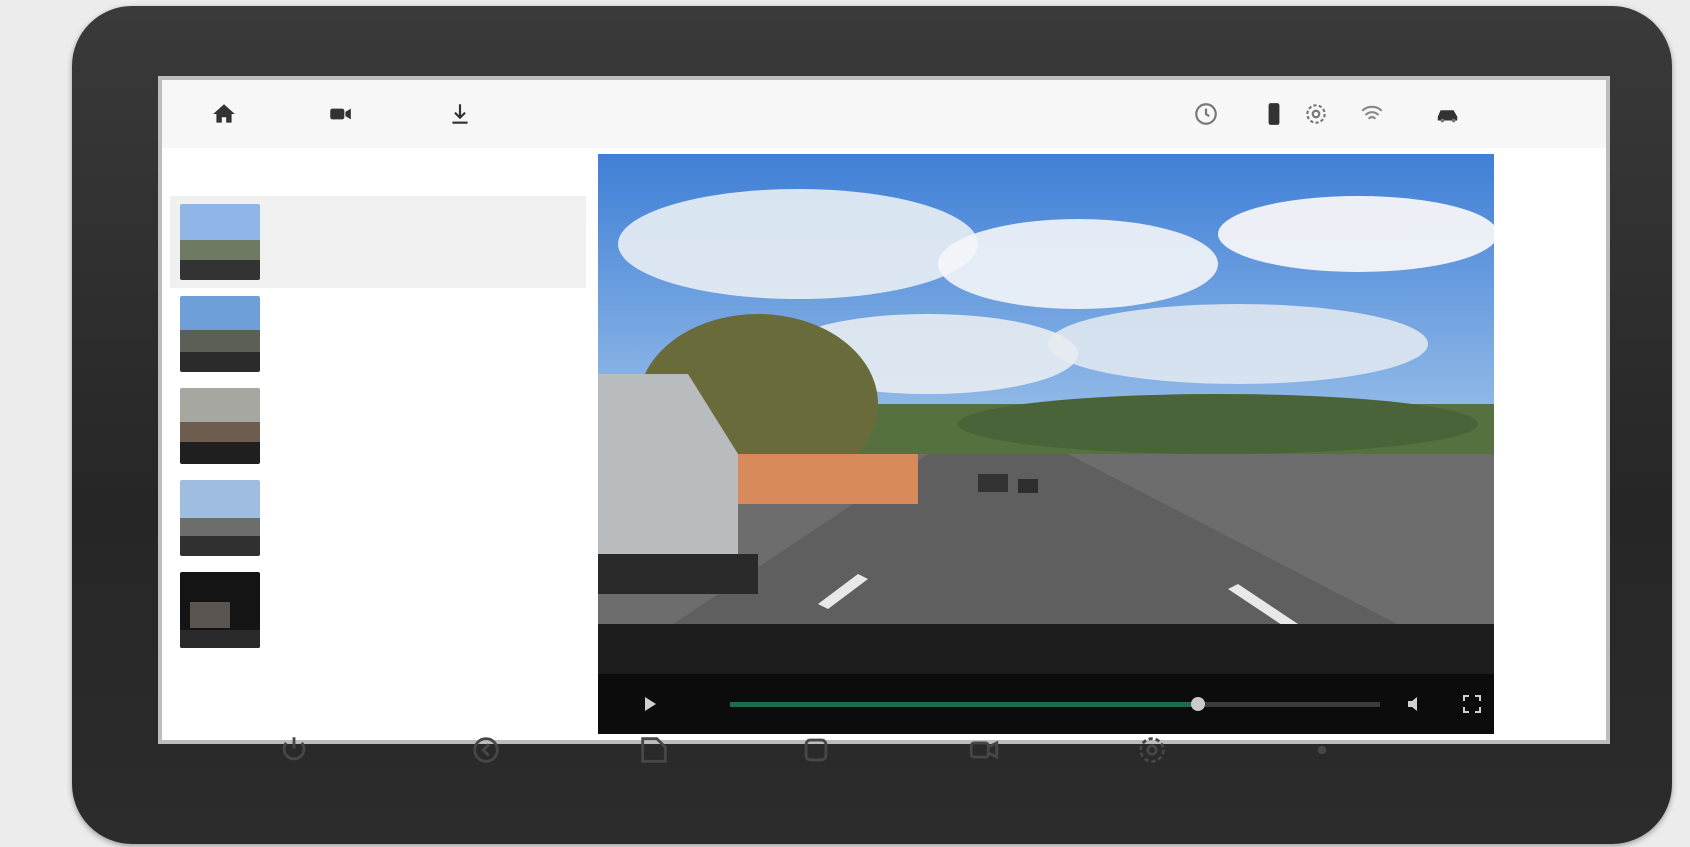  I want to click on camera-icon, so click(340, 114).